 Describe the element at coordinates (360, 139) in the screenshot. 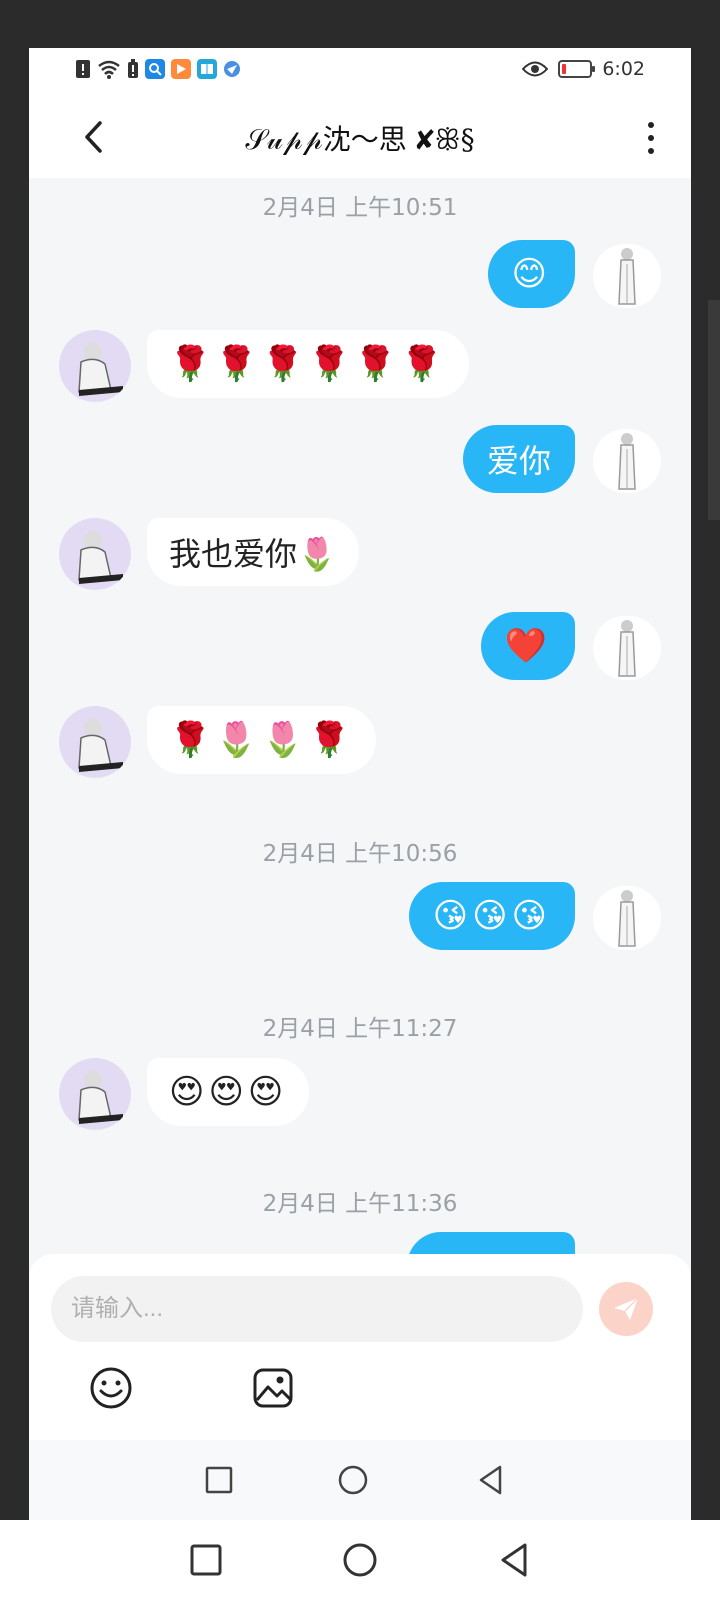

I see `chat-title: 𝒮𝓊𝓅𝓅沈～思 ✘ꕥ§` at that location.